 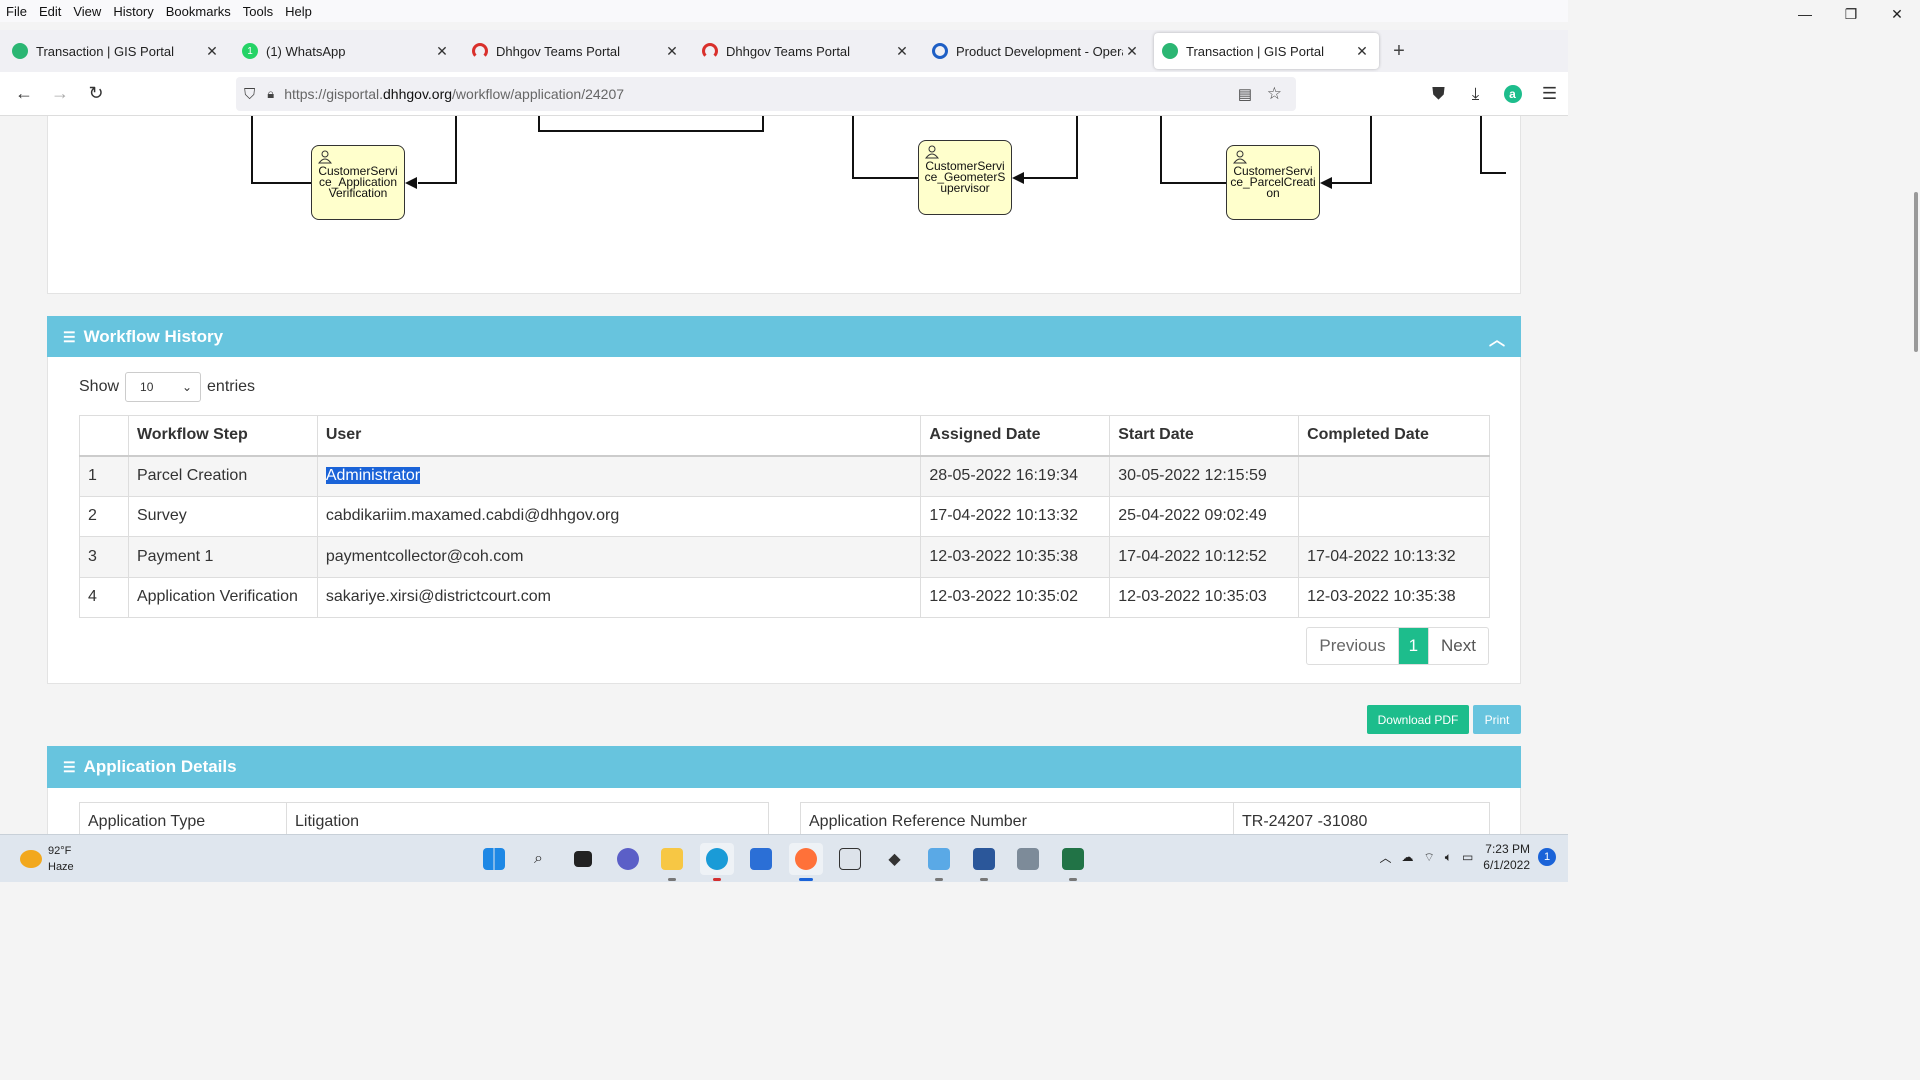 What do you see at coordinates (116, 51) in the screenshot?
I see `tab-transaction-gis-1: Transaction | GIS Portal ✕` at bounding box center [116, 51].